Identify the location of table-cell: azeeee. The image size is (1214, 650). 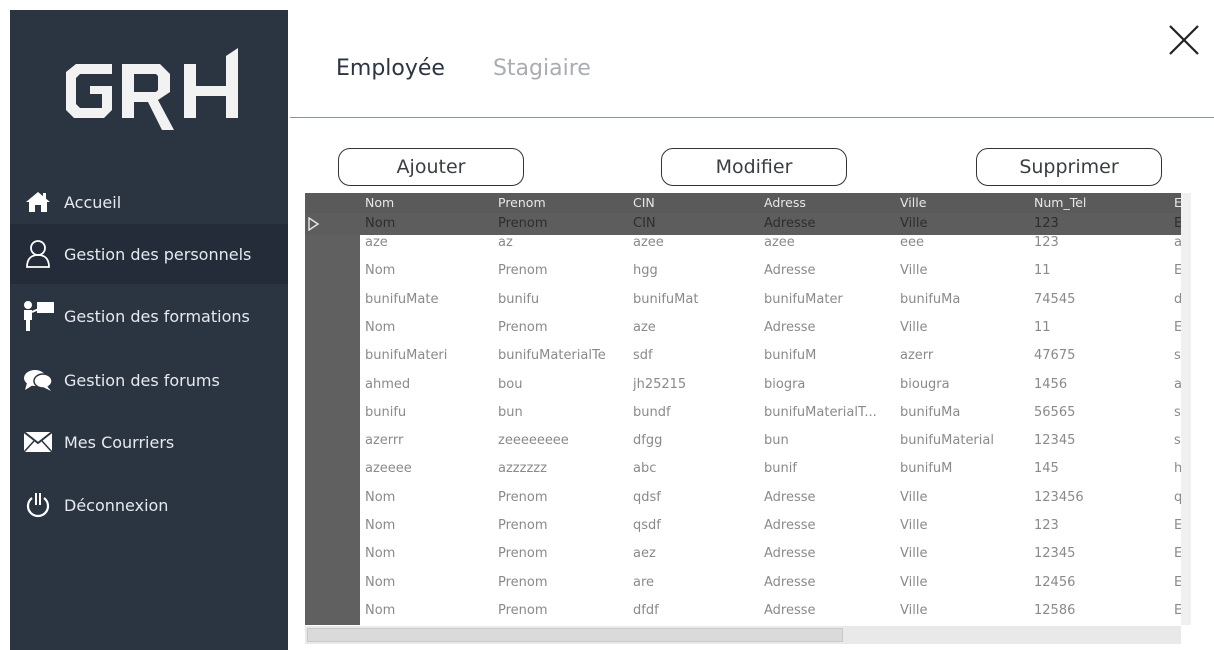
(429, 469).